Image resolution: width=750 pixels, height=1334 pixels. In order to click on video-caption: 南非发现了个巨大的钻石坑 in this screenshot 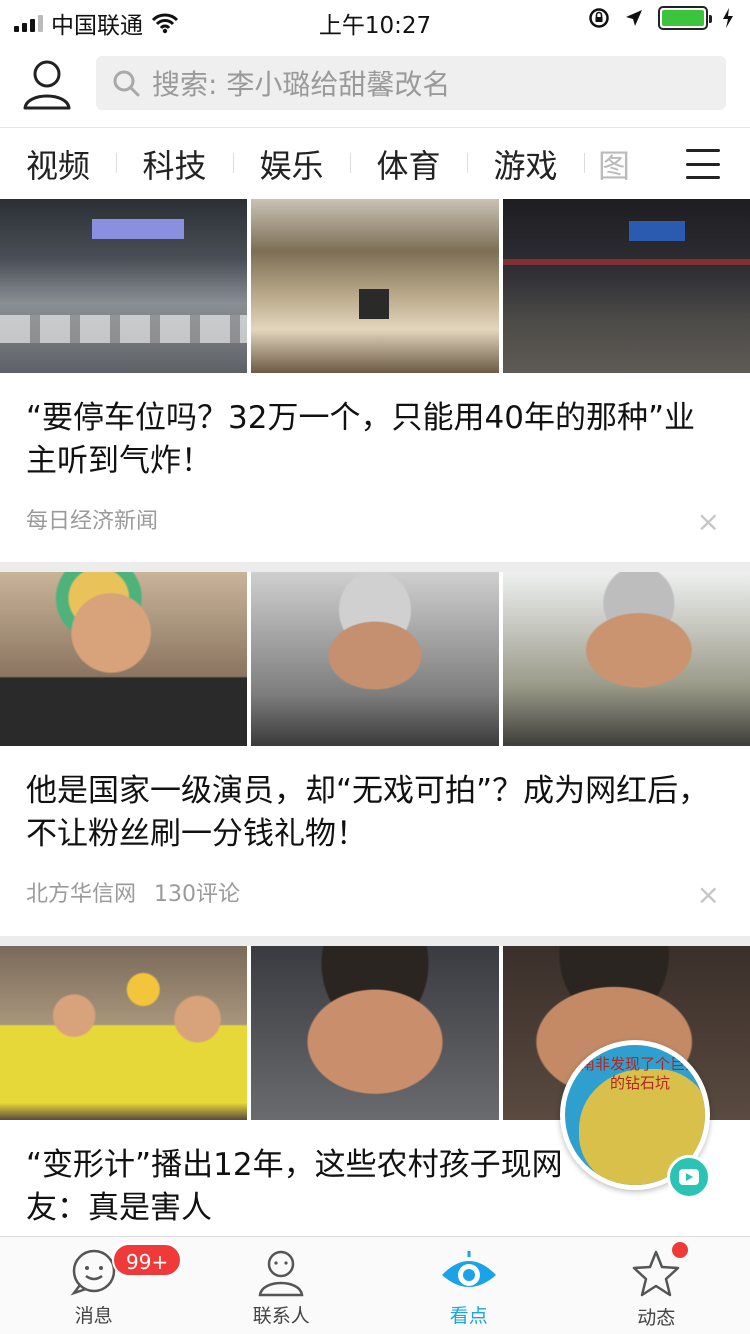, I will do `click(639, 1073)`.